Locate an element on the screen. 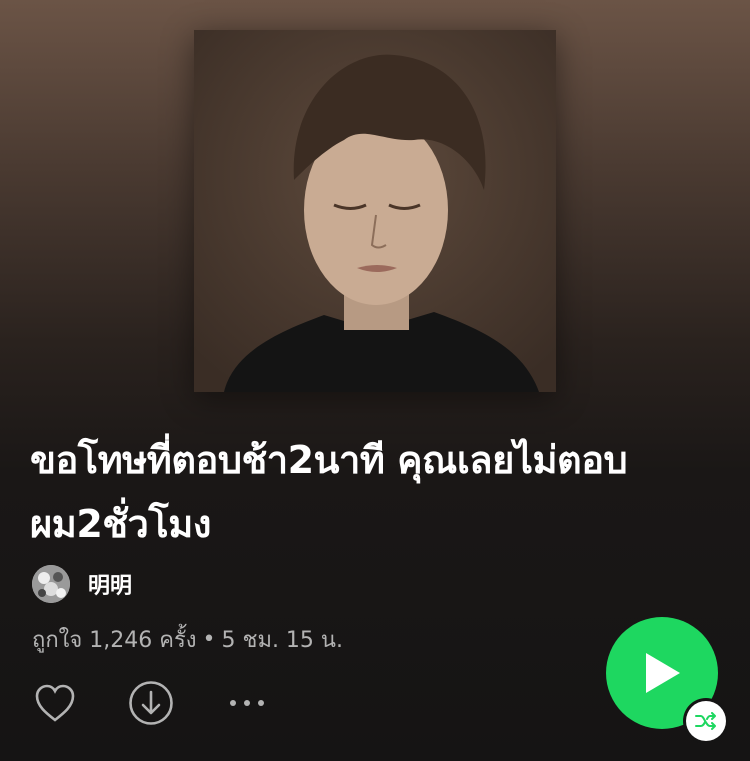 The width and height of the screenshot is (750, 761). playlist-meta: ถูกใจ 1,246 ครั้ง • 5 ชม. 15 น. is located at coordinates (187, 639).